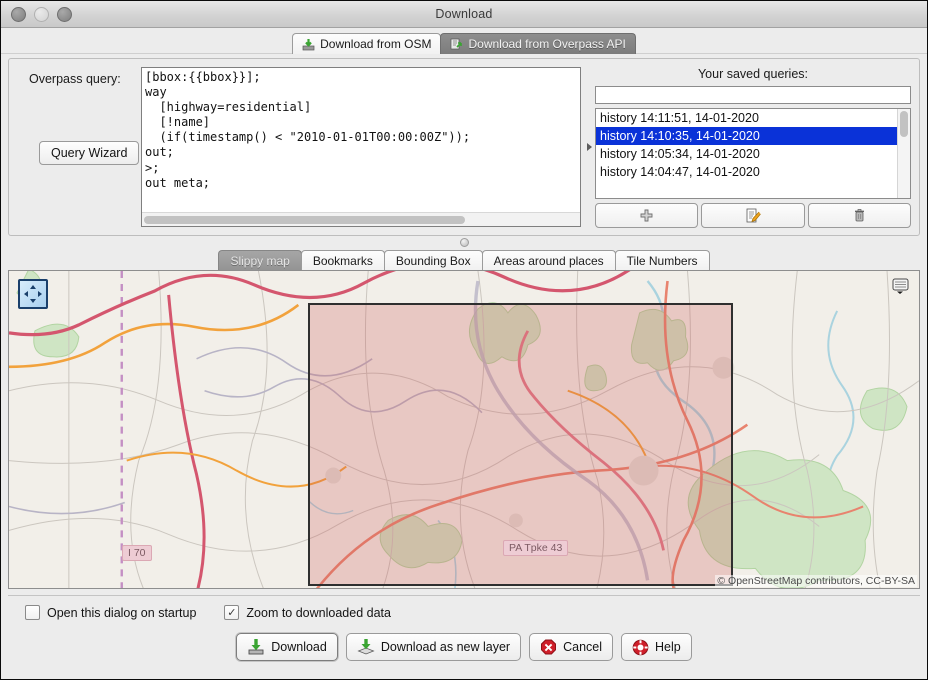  What do you see at coordinates (753, 74) in the screenshot?
I see `saved-queries-title: Your saved queries:` at bounding box center [753, 74].